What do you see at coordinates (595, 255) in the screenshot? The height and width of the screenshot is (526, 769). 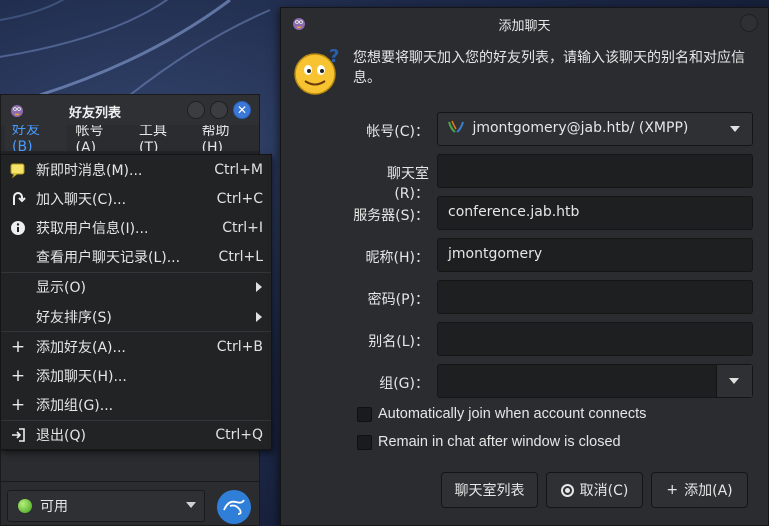 I see `handle-input: jmontgomery` at bounding box center [595, 255].